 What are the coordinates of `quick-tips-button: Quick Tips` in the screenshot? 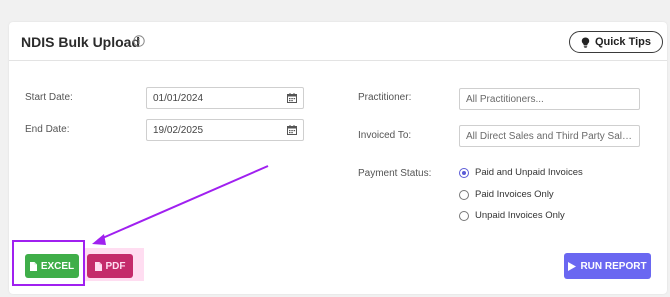 It's located at (616, 42).